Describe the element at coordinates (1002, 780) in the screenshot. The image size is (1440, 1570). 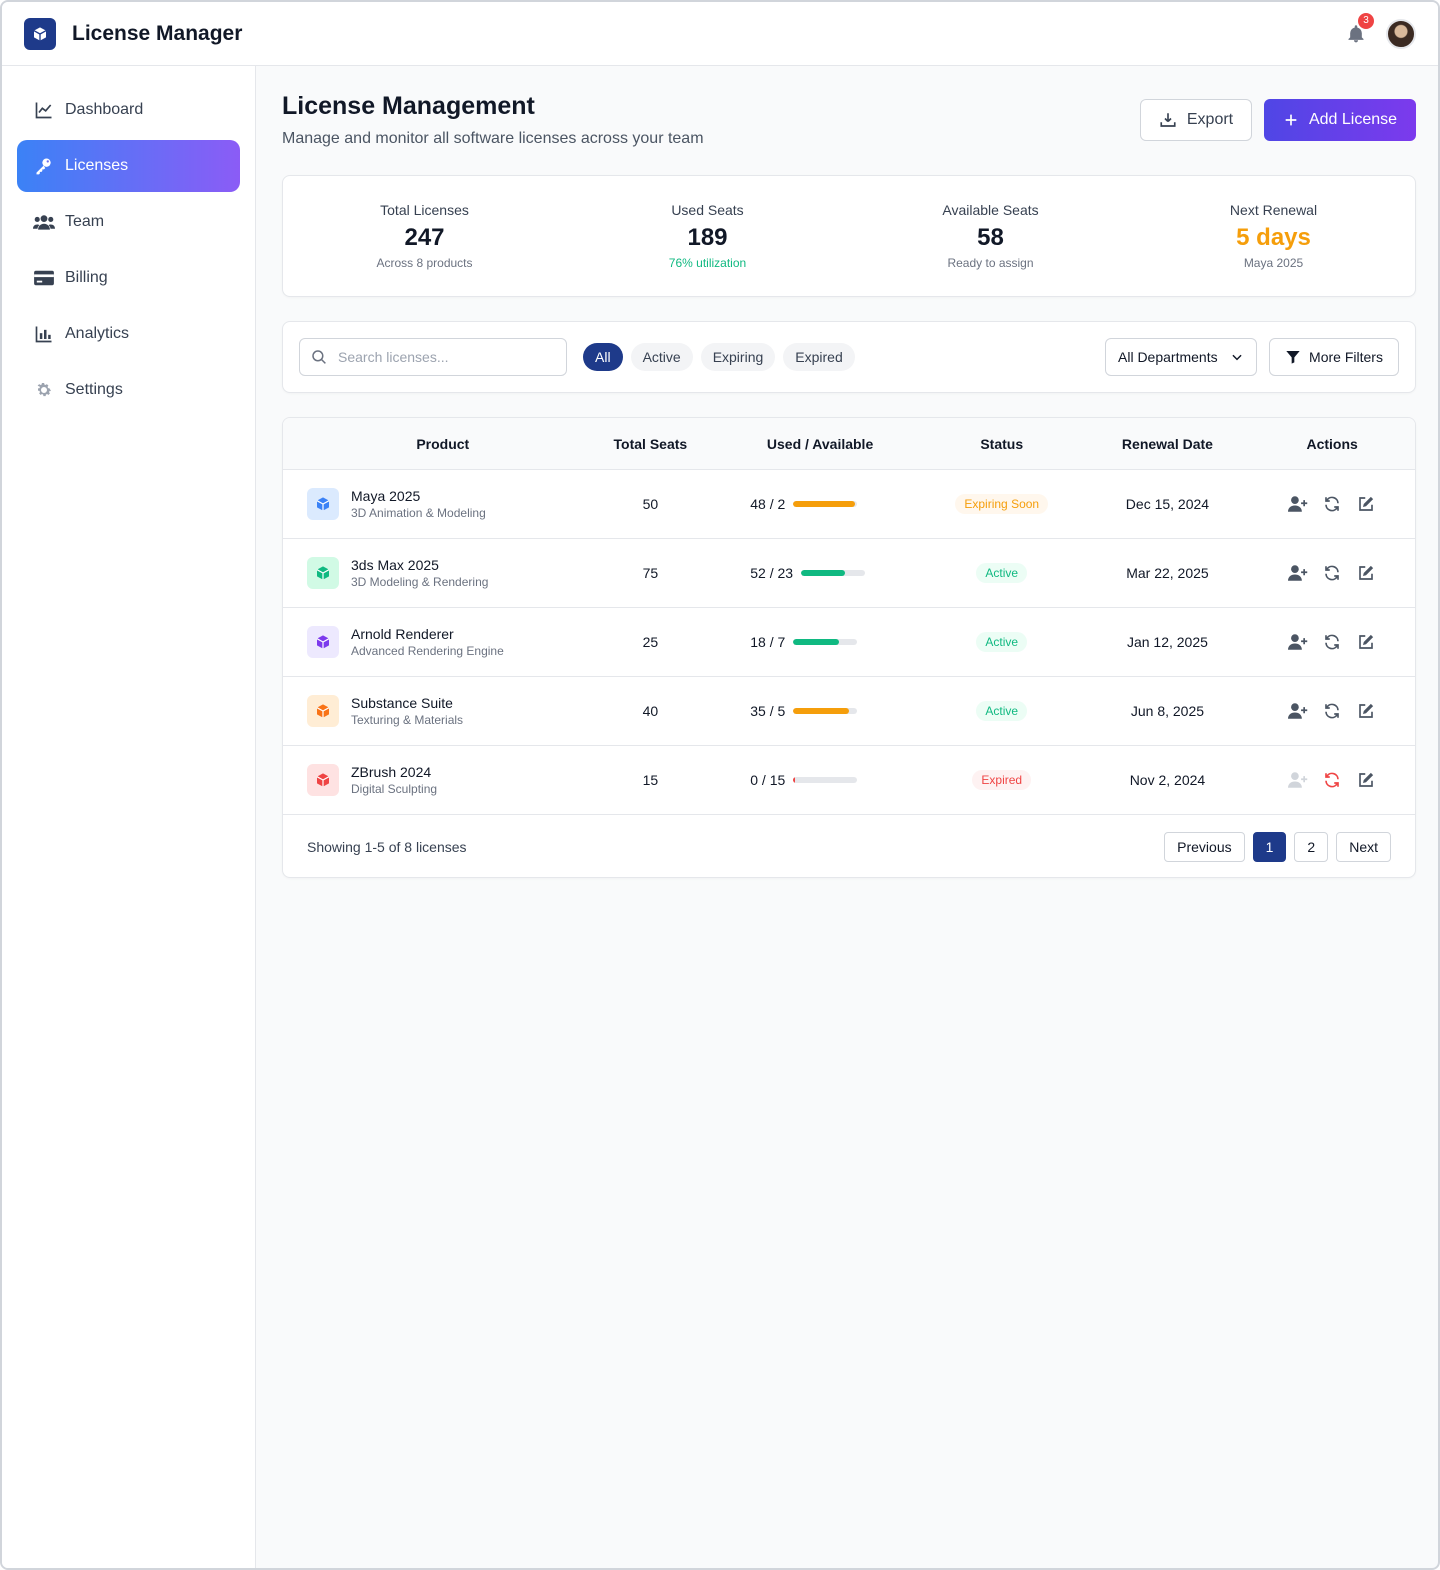
I see `status-cell: Expired` at that location.